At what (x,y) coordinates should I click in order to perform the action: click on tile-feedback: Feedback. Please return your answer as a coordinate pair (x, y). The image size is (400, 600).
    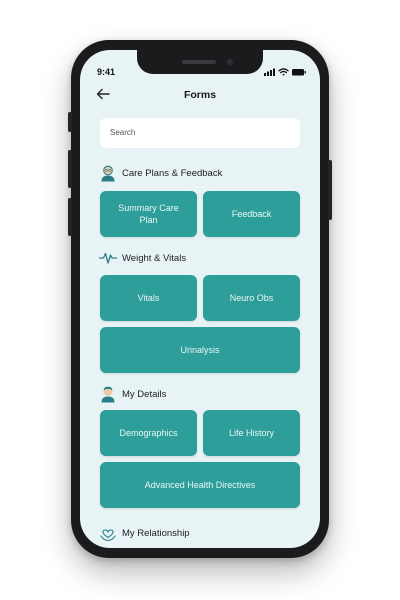
    Looking at the image, I should click on (251, 214).